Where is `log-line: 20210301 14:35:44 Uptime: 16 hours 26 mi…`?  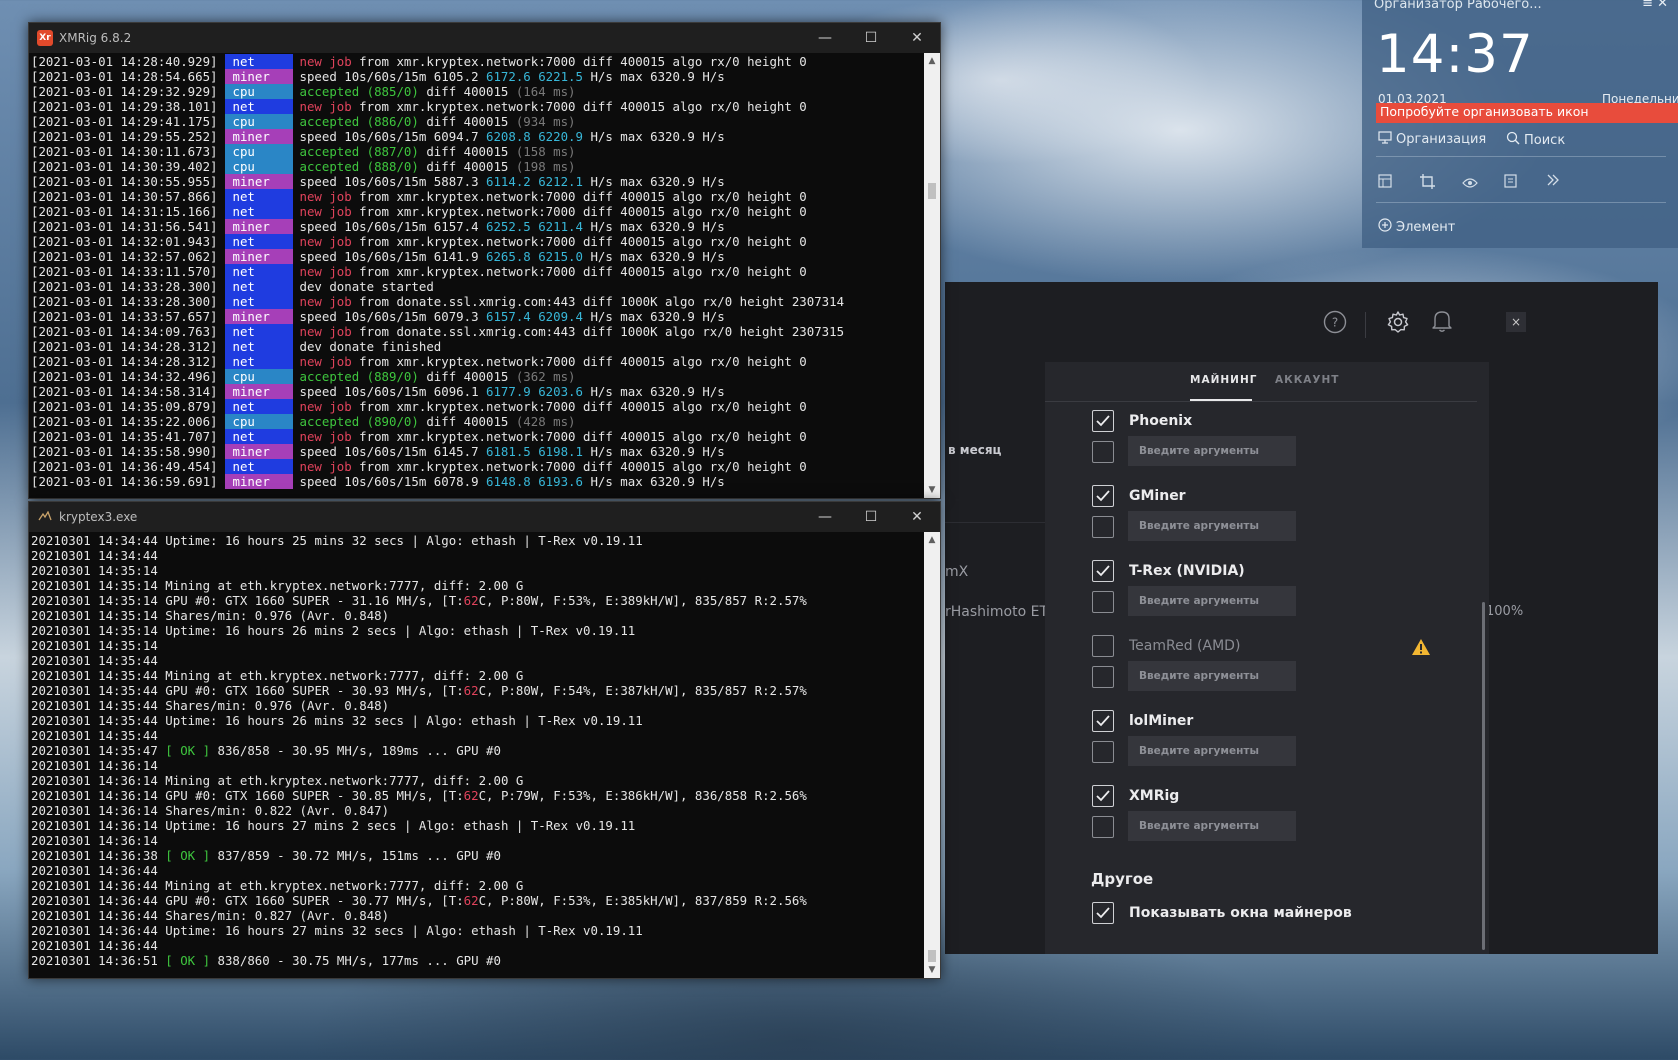 log-line: 20210301 14:35:44 Uptime: 16 hours 26 mi… is located at coordinates (477, 720).